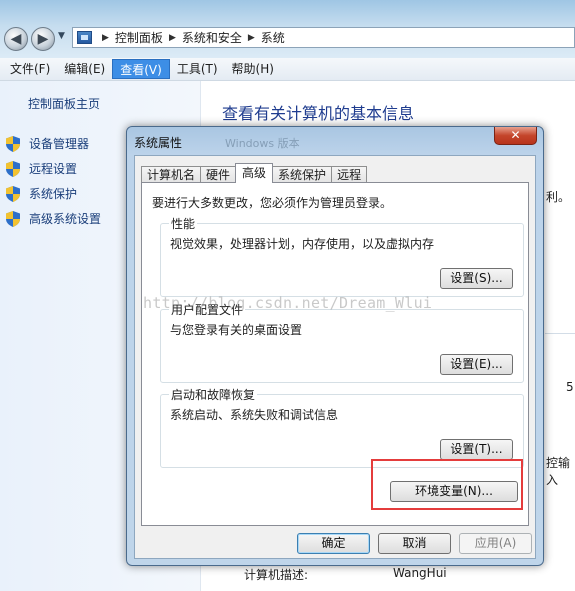 The image size is (575, 591). What do you see at coordinates (30, 69) in the screenshot?
I see `menu-file: 文件(F)` at bounding box center [30, 69].